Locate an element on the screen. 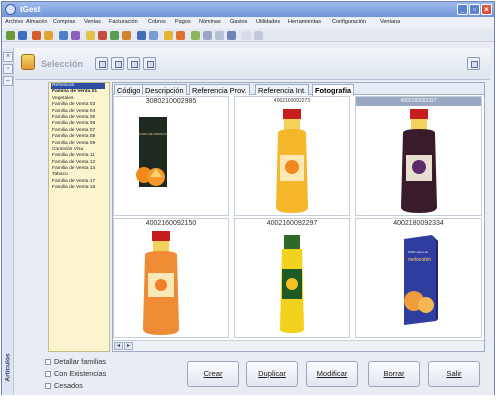 The width and height of the screenshot is (497, 405). orange-juice-carton-image: ZUMO DE NARANJA is located at coordinates (152, 152).